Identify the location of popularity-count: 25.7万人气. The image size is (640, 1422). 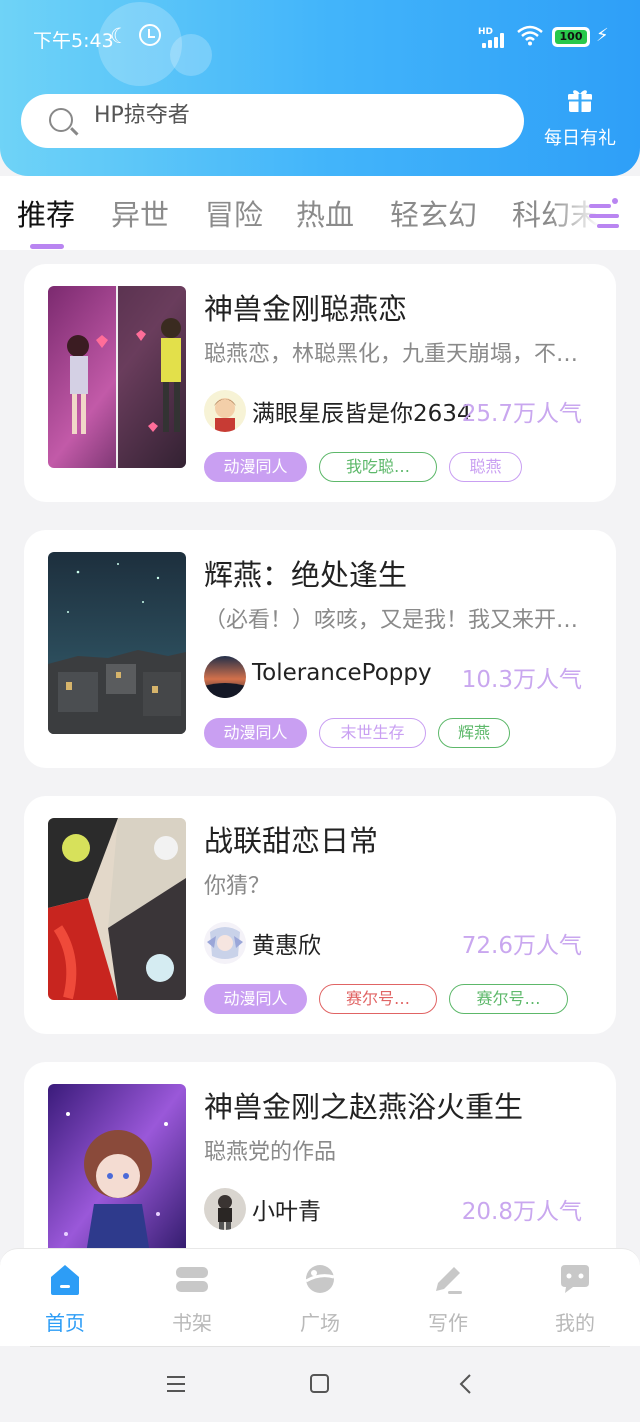
(521, 414).